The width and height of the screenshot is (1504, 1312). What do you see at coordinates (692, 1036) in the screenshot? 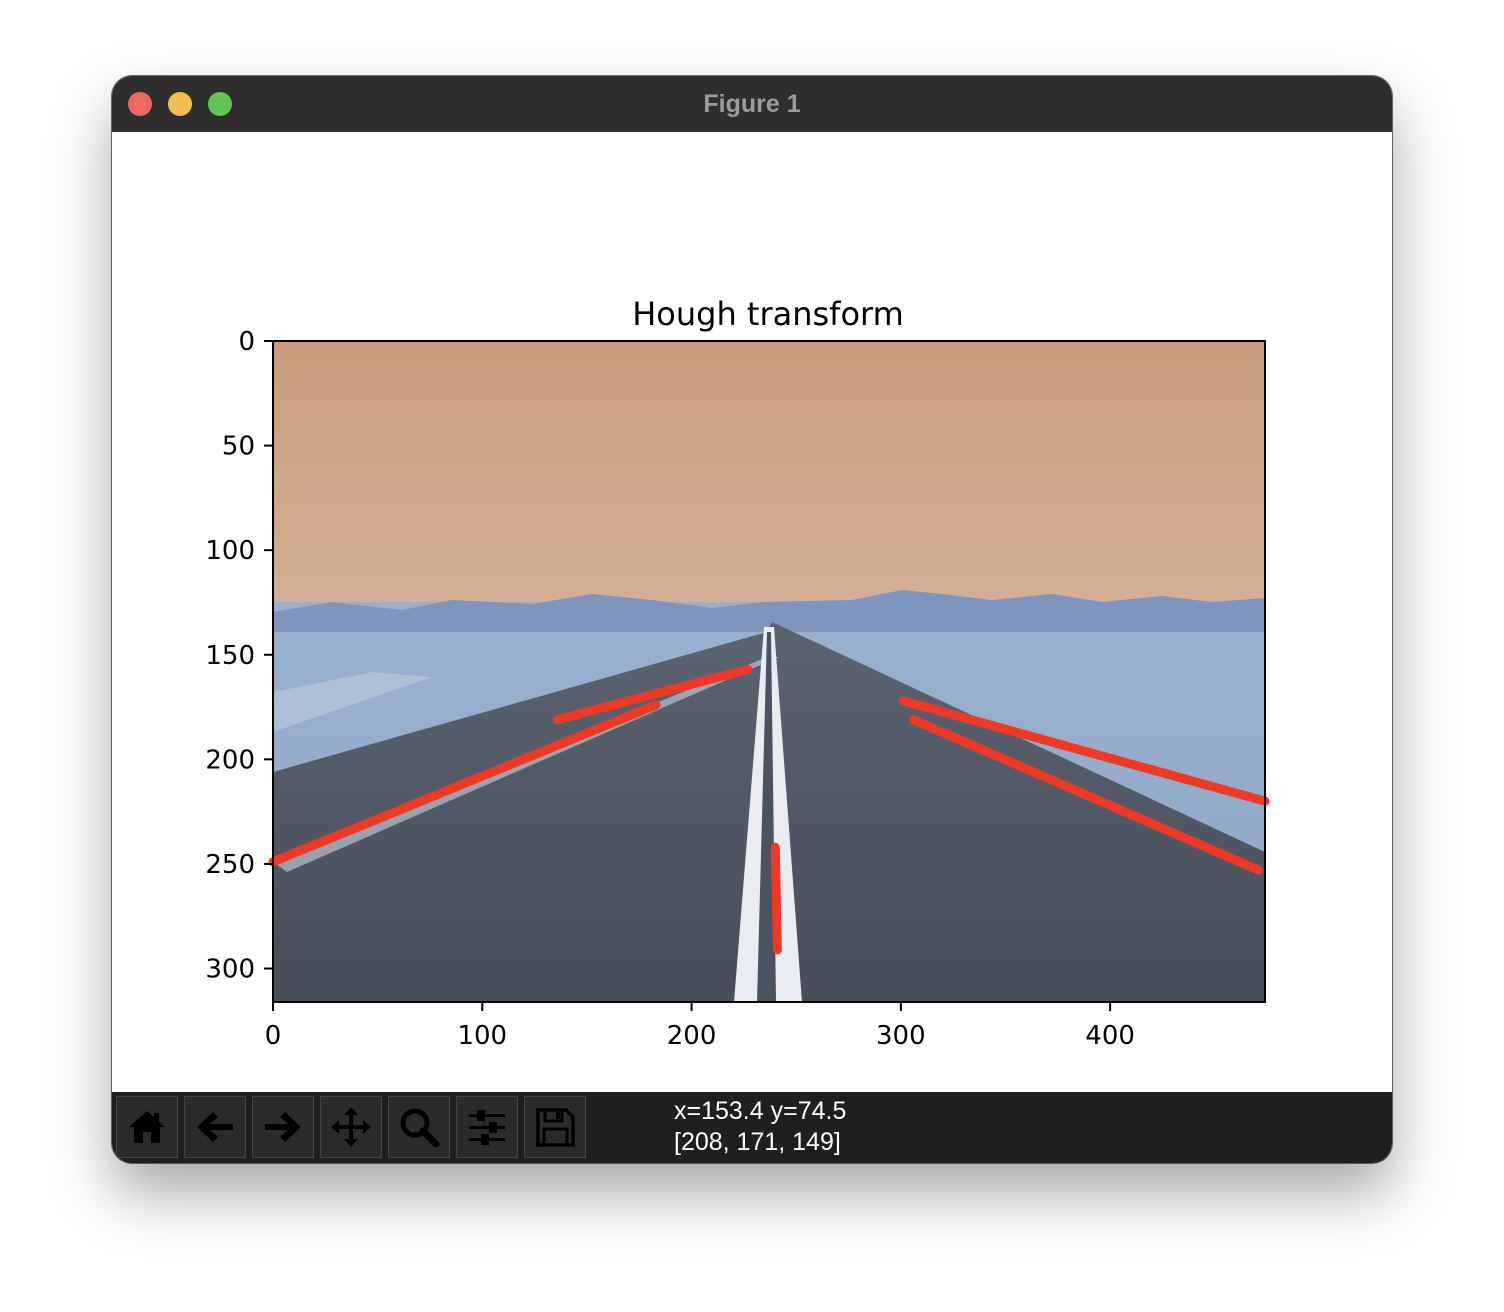
I see `x-tick-label: 200` at bounding box center [692, 1036].